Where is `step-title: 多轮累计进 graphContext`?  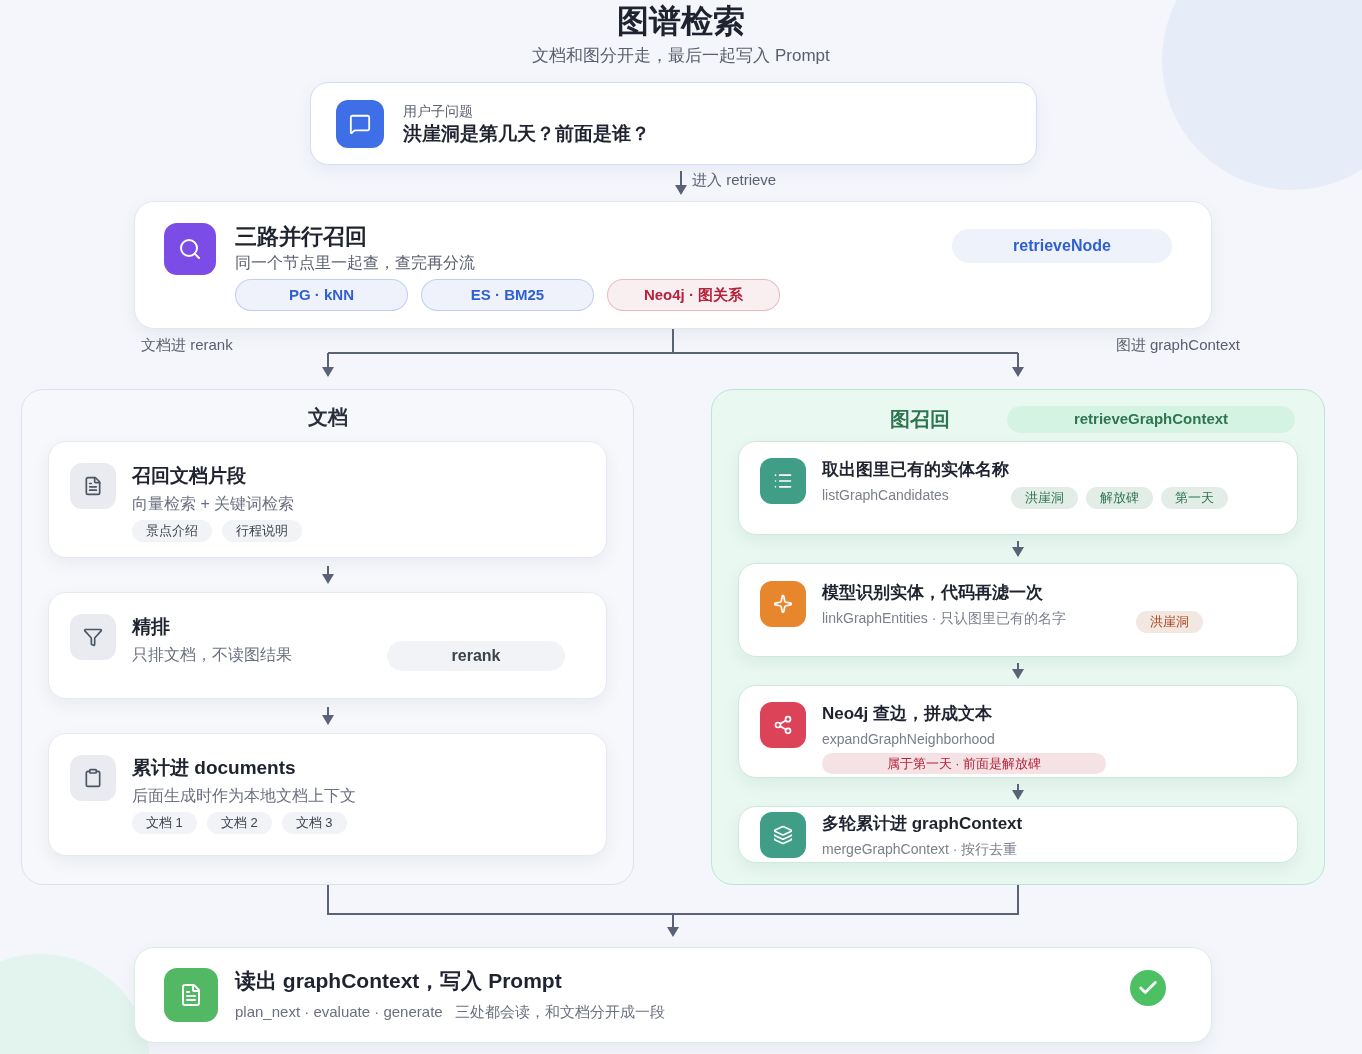
step-title: 多轮累计进 graphContext is located at coordinates (923, 824).